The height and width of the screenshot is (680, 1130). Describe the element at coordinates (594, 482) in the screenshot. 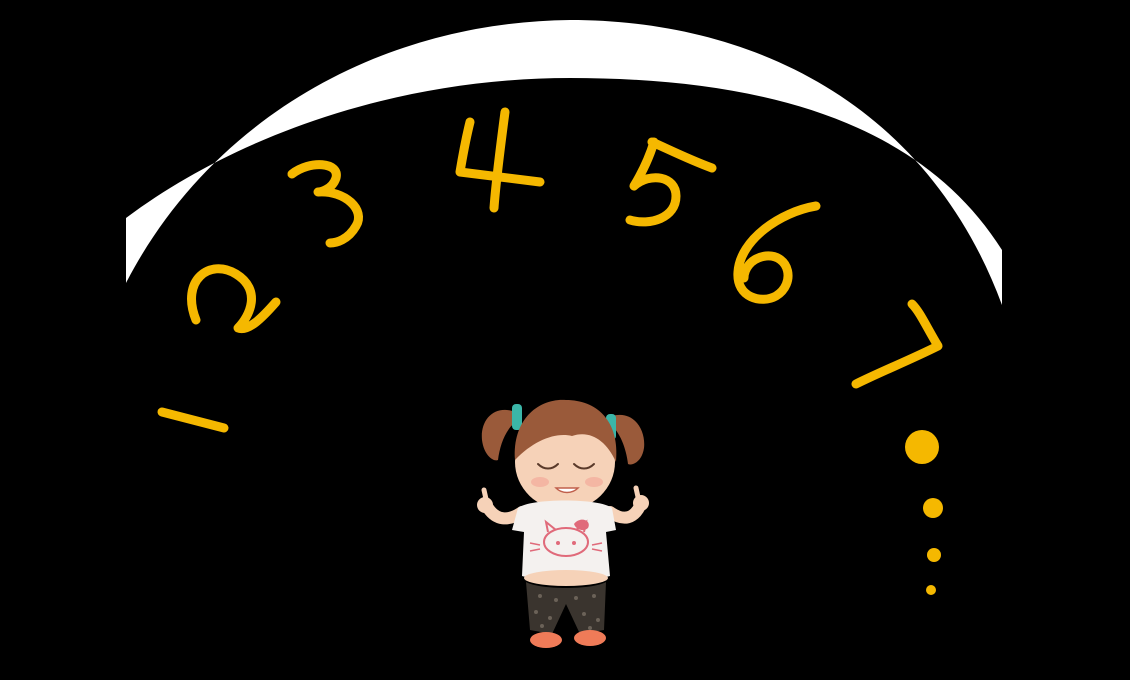

I see `cheek-right` at that location.